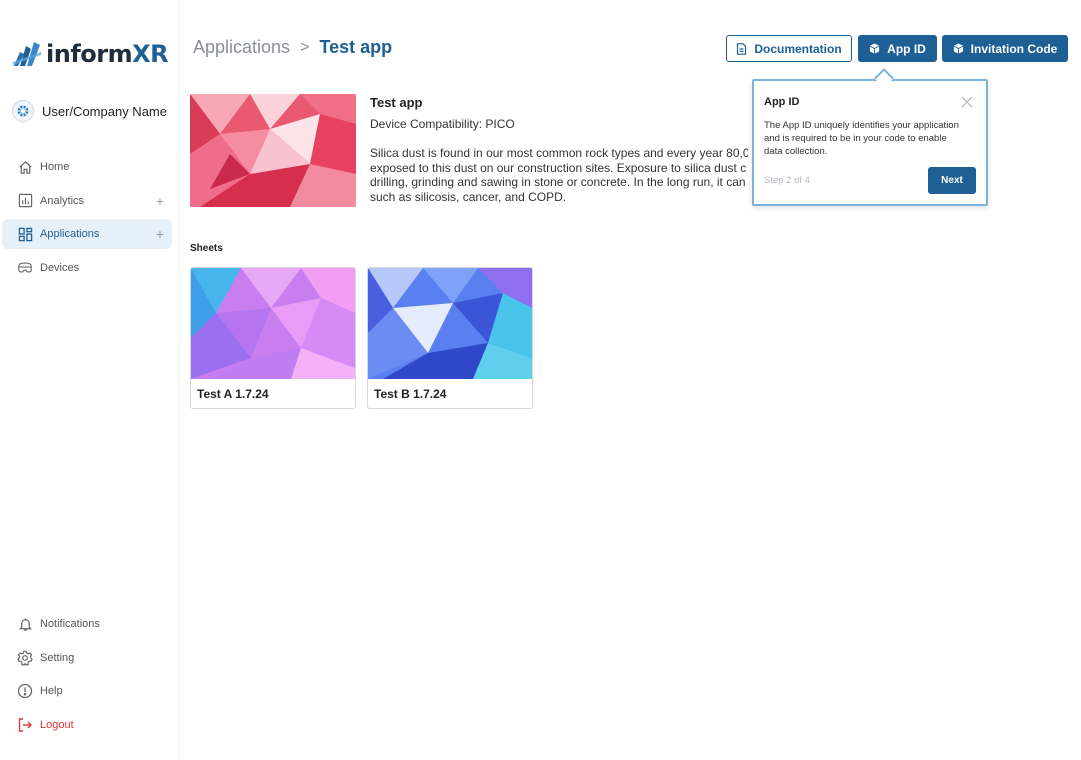 This screenshot has height=760, width=1081. I want to click on invitation-code-button-label: Invitation Code, so click(1014, 48).